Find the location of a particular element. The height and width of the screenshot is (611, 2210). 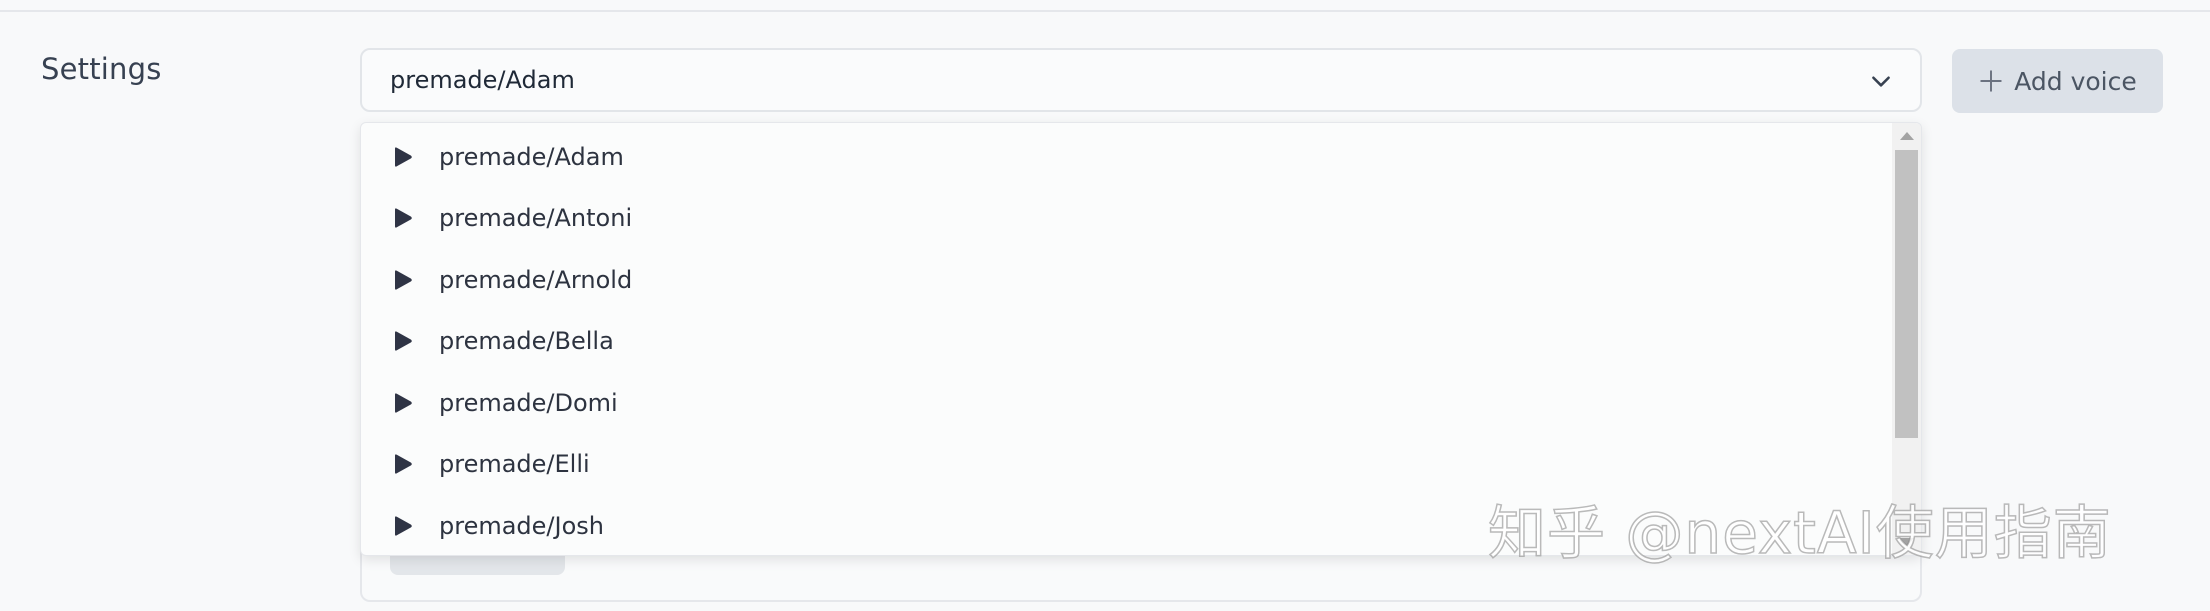

voice-select: premade/Adam is located at coordinates (1141, 80).